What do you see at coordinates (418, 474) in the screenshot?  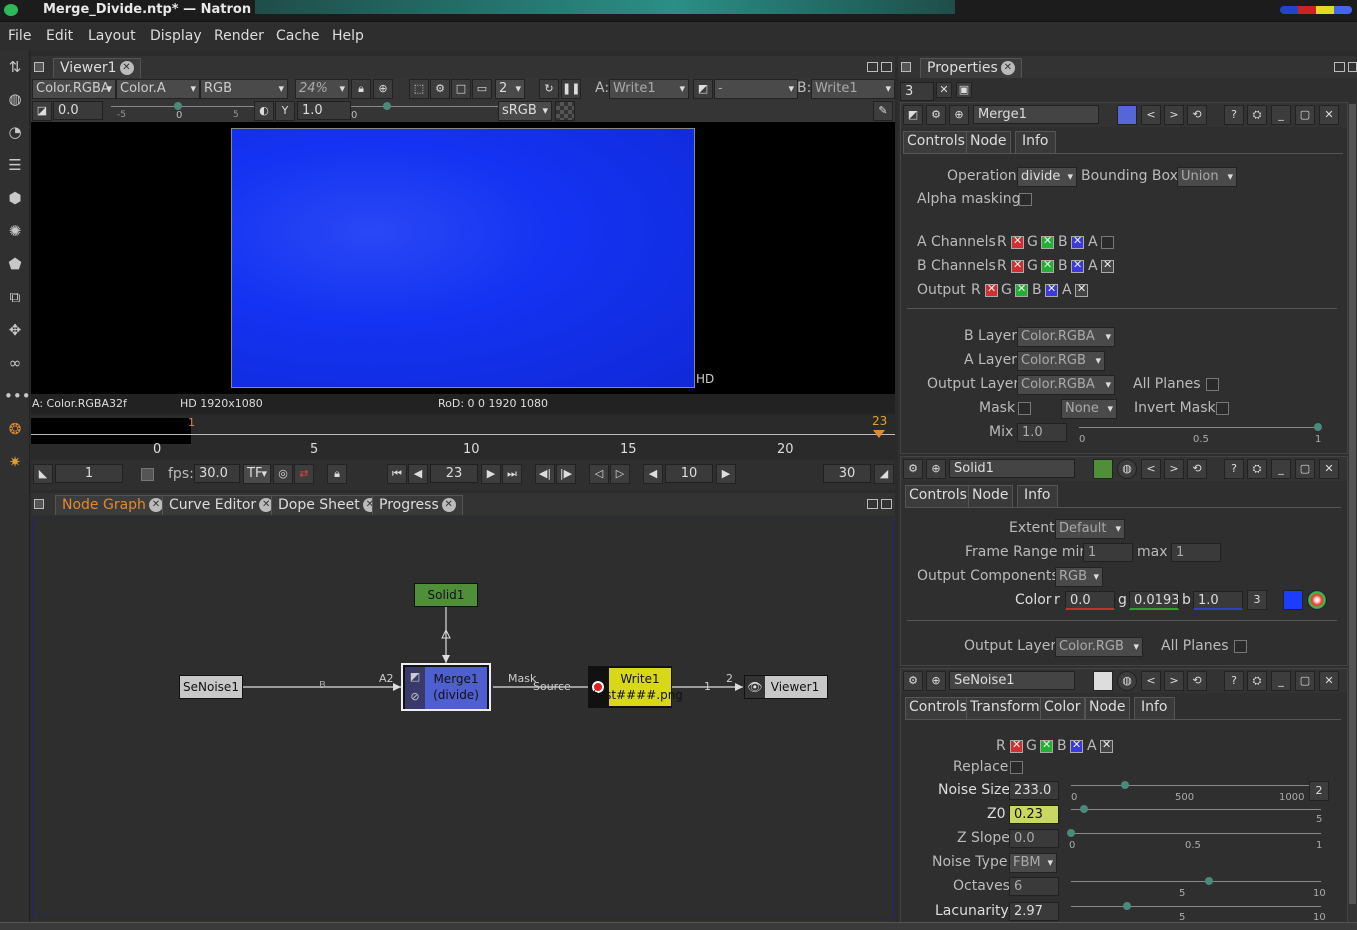 I see `prev-frame-icon: ◀` at bounding box center [418, 474].